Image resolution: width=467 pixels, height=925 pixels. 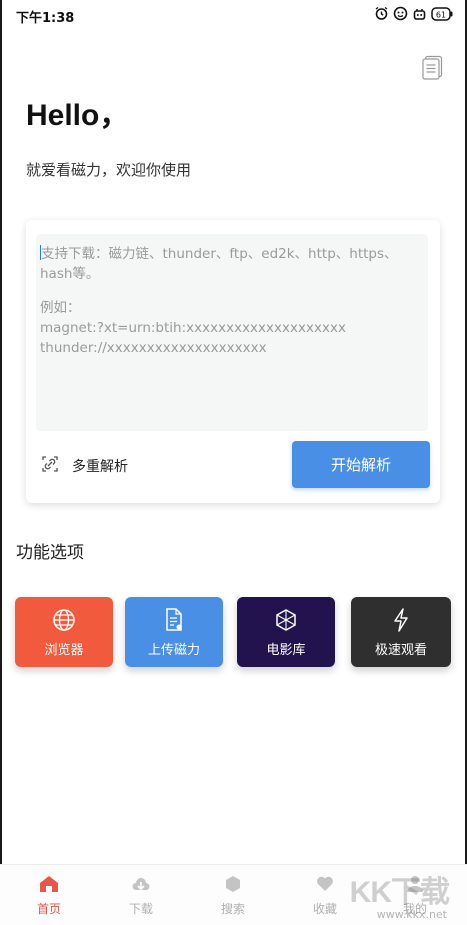 I want to click on welcome-text: 就爱看磁力，欢迎你使用, so click(x=109, y=170).